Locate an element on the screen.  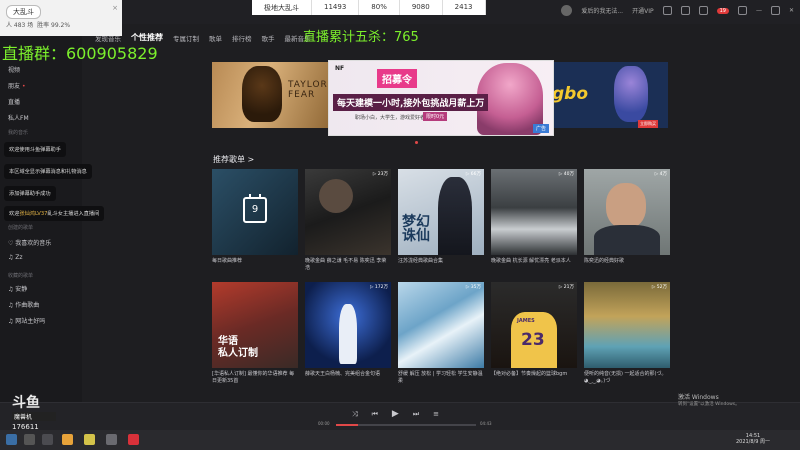
playlist-card: JAMES 23 ▷ 21万 【绝对必备】节奏燥起的篮球bgm is located at coordinates (534, 330).